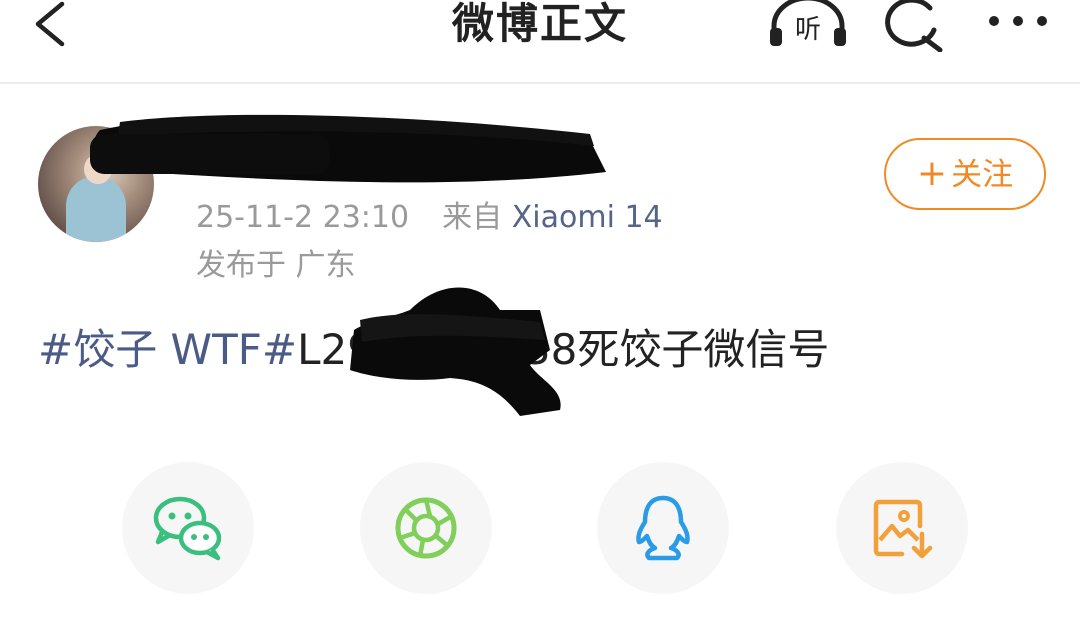 This screenshot has height=617, width=1080. I want to click on moments-aperture-icon, so click(426, 528).